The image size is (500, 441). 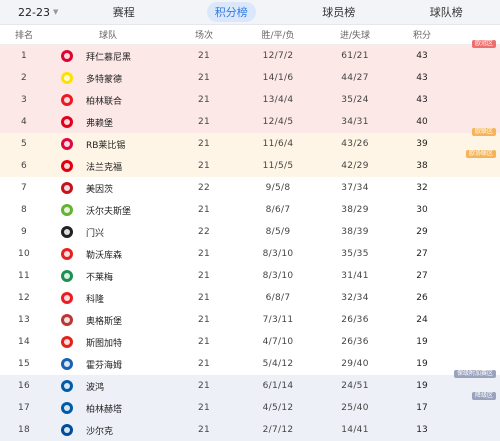 What do you see at coordinates (250, 342) in the screenshot?
I see `table-row: 14斯图加特214/7/1026/3619` at bounding box center [250, 342].